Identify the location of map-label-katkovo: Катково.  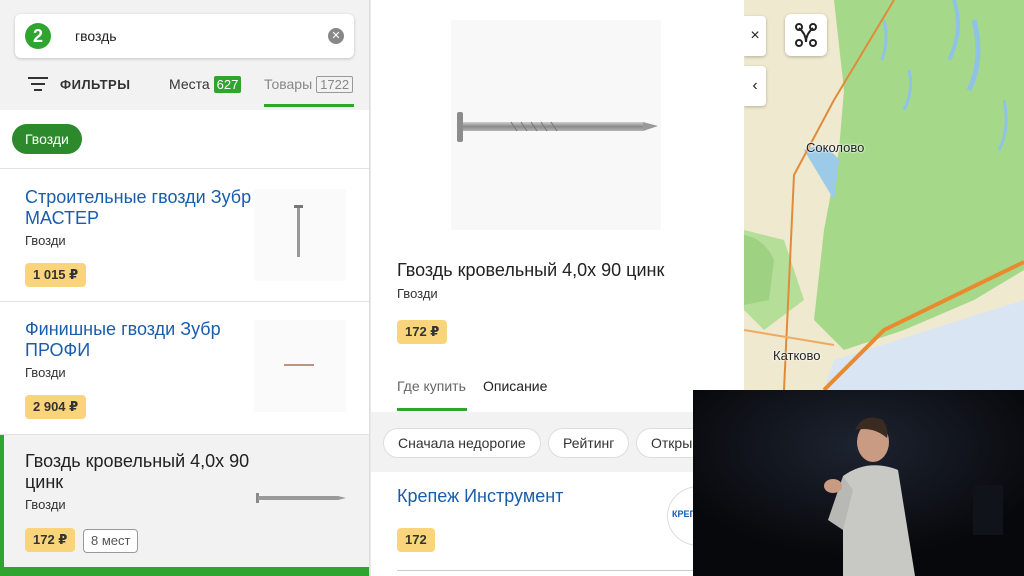
(797, 355).